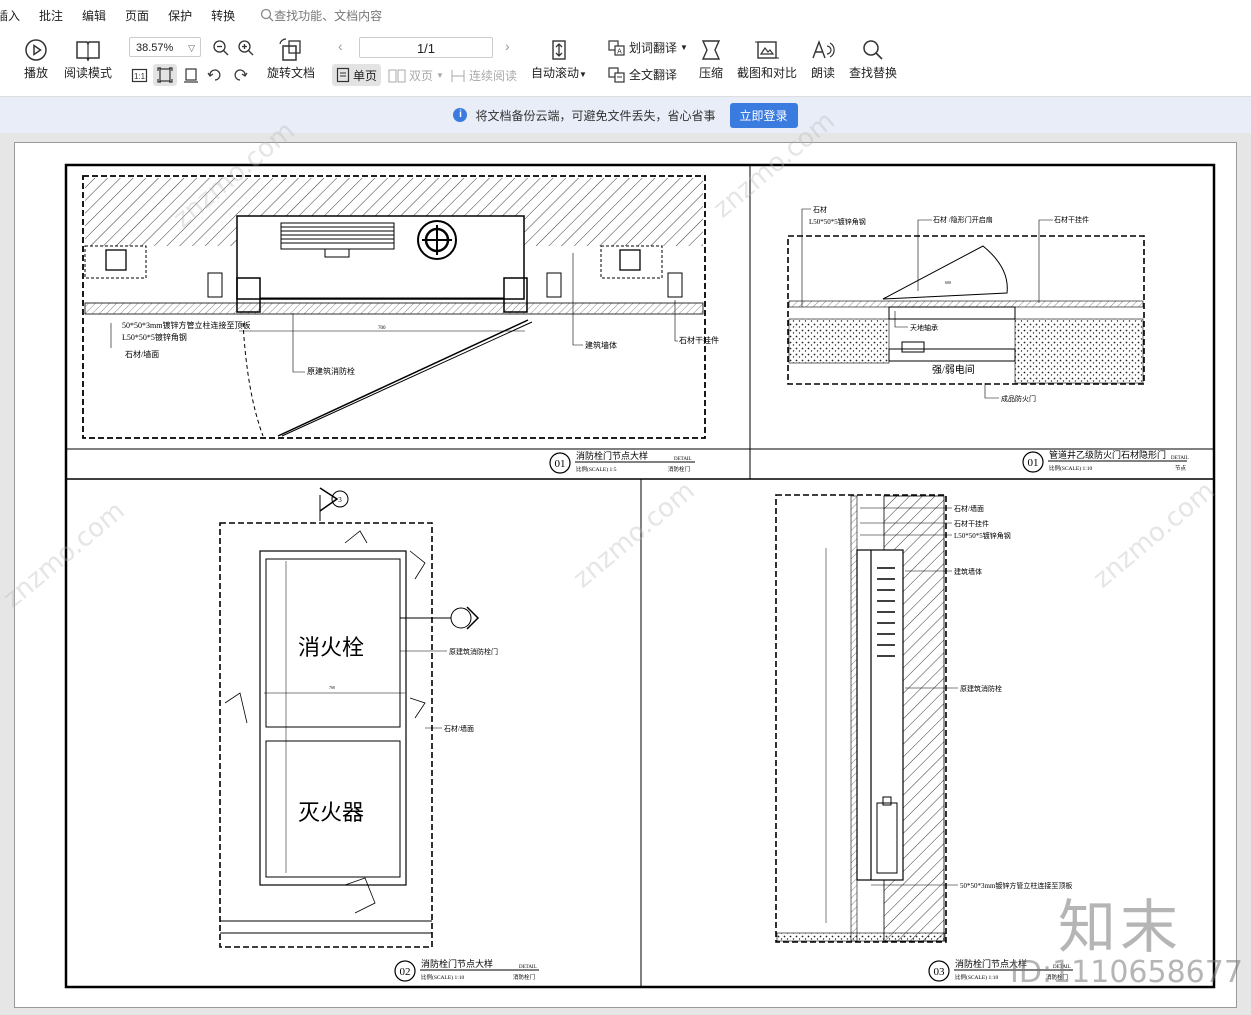 The image size is (1251, 1015). What do you see at coordinates (969, 508) in the screenshot?
I see `p4-label-0: 石材/墙面` at bounding box center [969, 508].